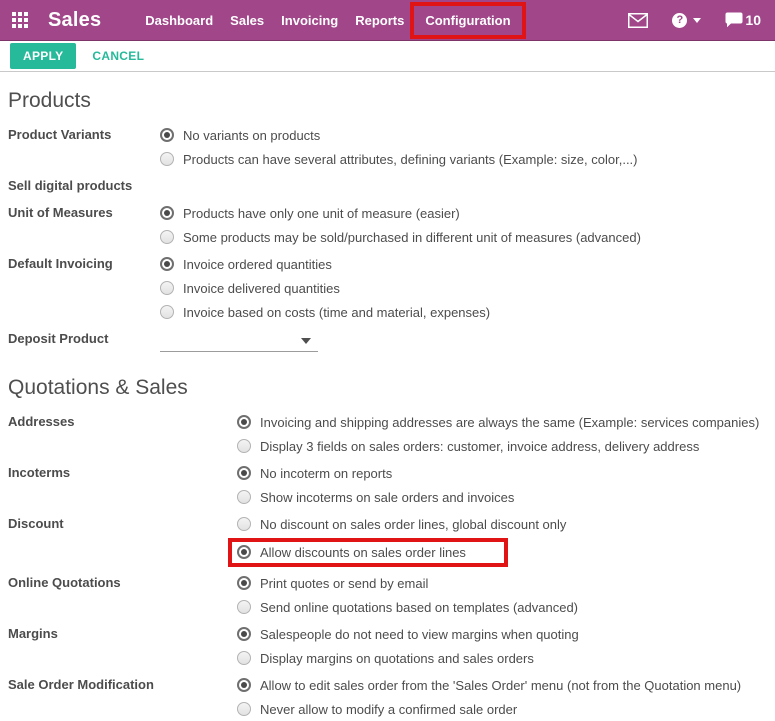 This screenshot has height=721, width=775. Describe the element at coordinates (70, 185) in the screenshot. I see `group-label: Sell digital products` at that location.